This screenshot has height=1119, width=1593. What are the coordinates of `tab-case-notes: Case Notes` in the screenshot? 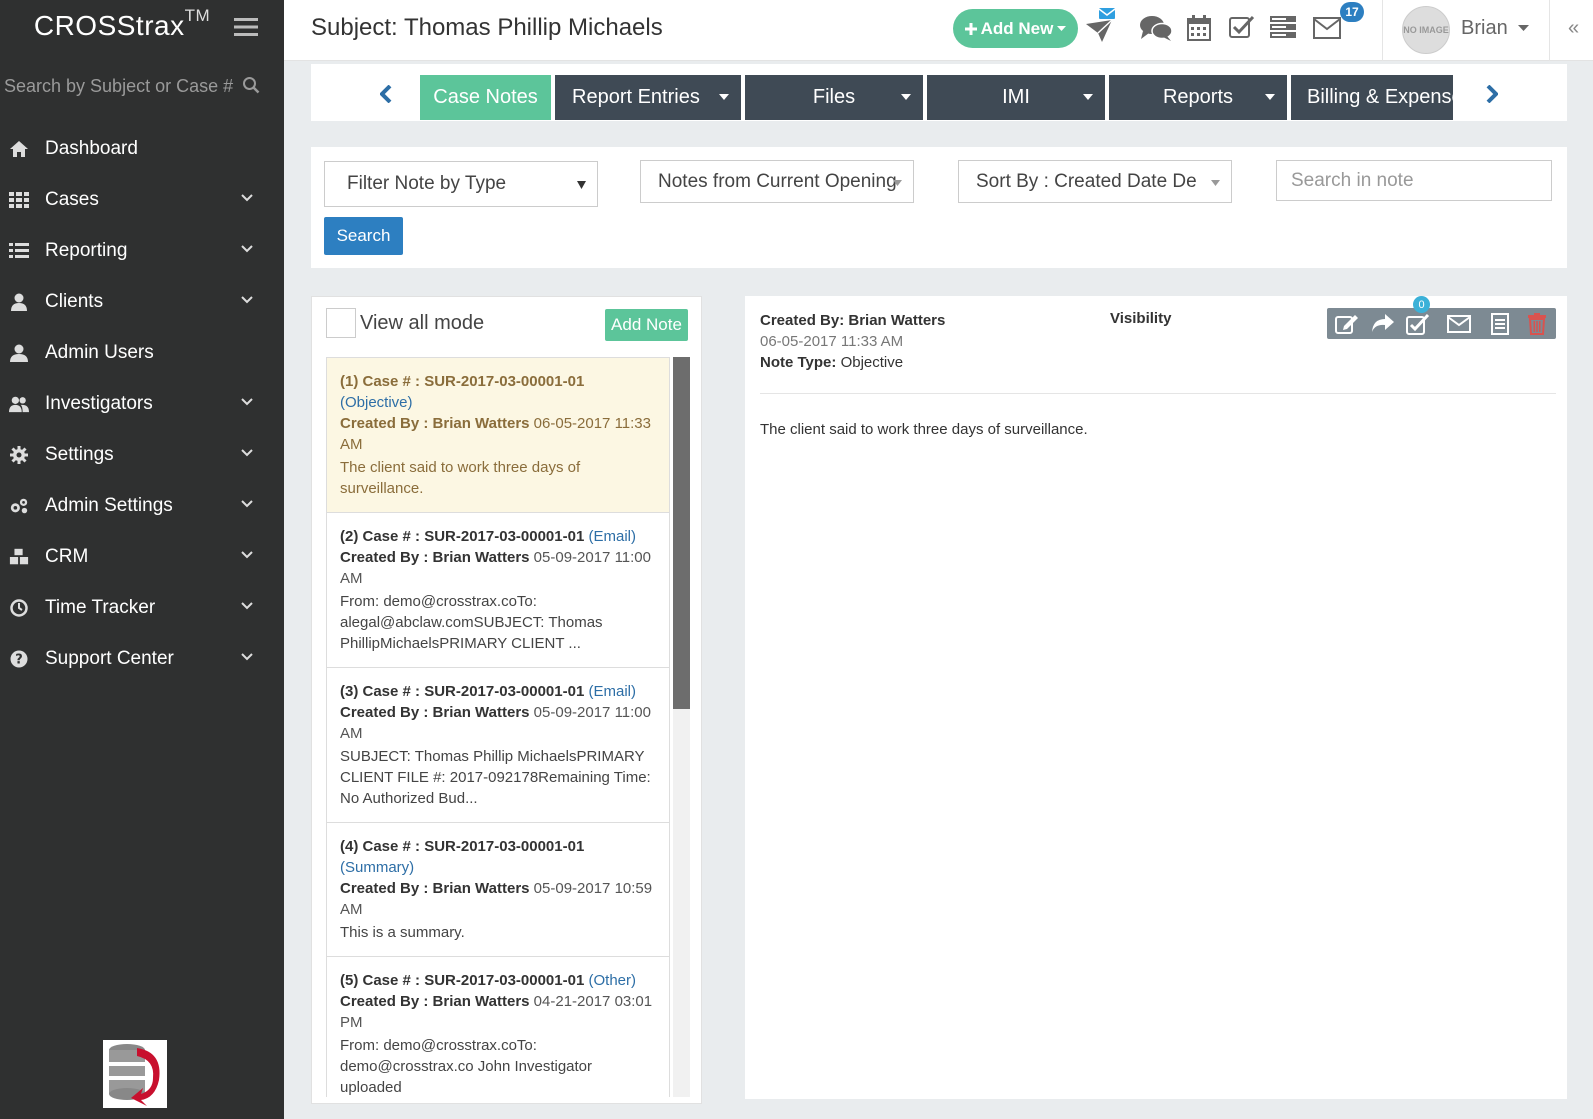 It's located at (485, 97).